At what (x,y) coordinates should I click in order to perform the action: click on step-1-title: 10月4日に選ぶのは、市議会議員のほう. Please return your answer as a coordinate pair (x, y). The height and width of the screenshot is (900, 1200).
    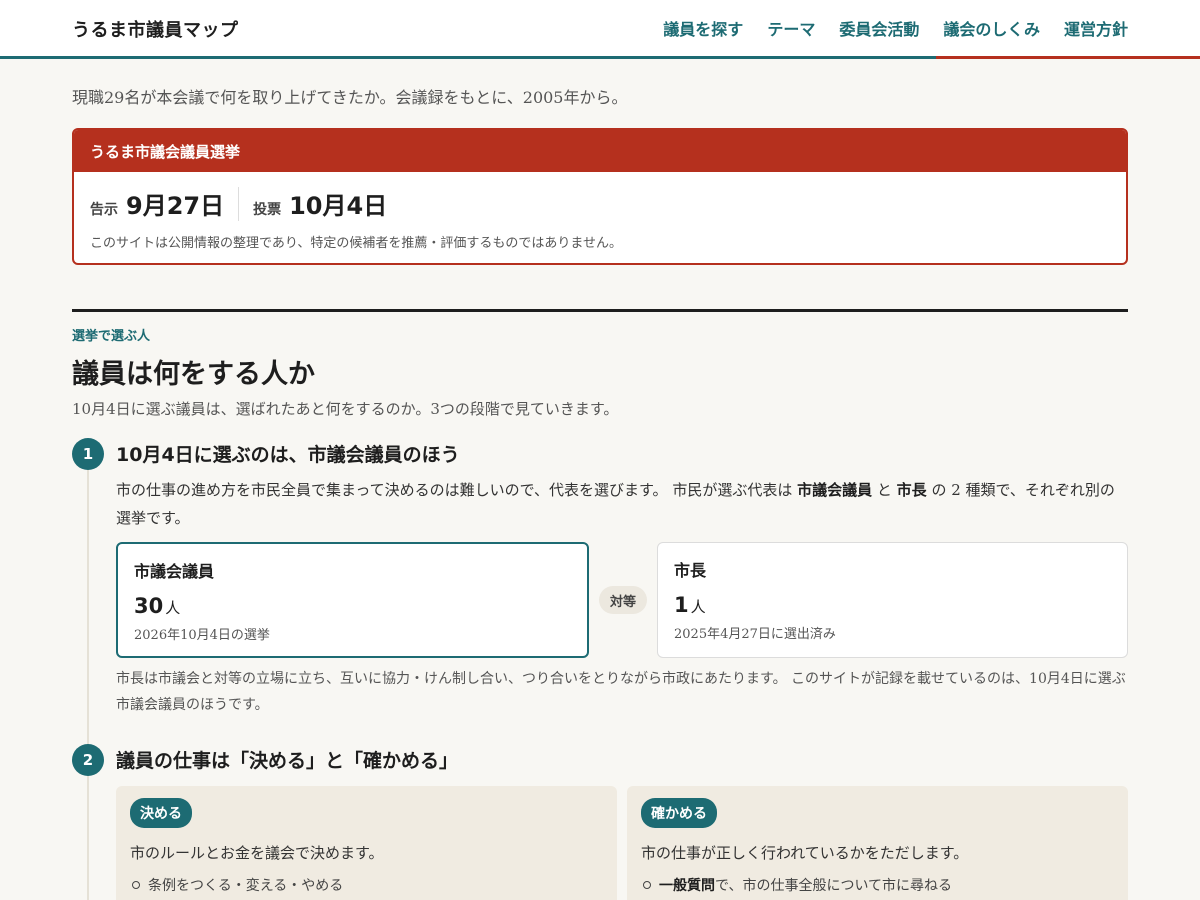
    Looking at the image, I should click on (288, 455).